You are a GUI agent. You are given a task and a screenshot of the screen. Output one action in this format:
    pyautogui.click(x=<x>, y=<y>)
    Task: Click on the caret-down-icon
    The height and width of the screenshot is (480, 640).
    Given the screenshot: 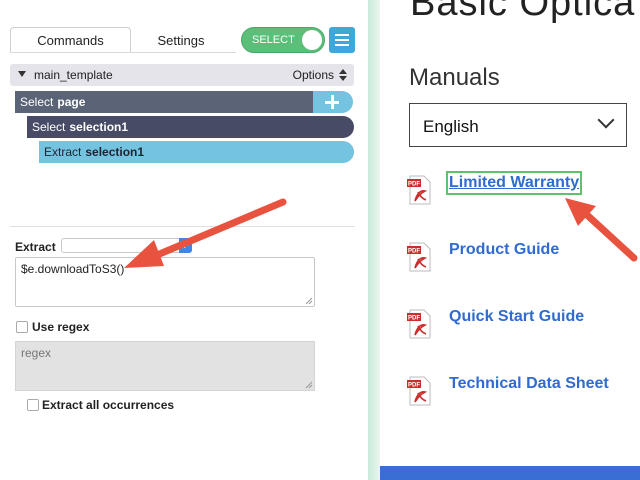 What is the action you would take?
    pyautogui.click(x=22, y=74)
    